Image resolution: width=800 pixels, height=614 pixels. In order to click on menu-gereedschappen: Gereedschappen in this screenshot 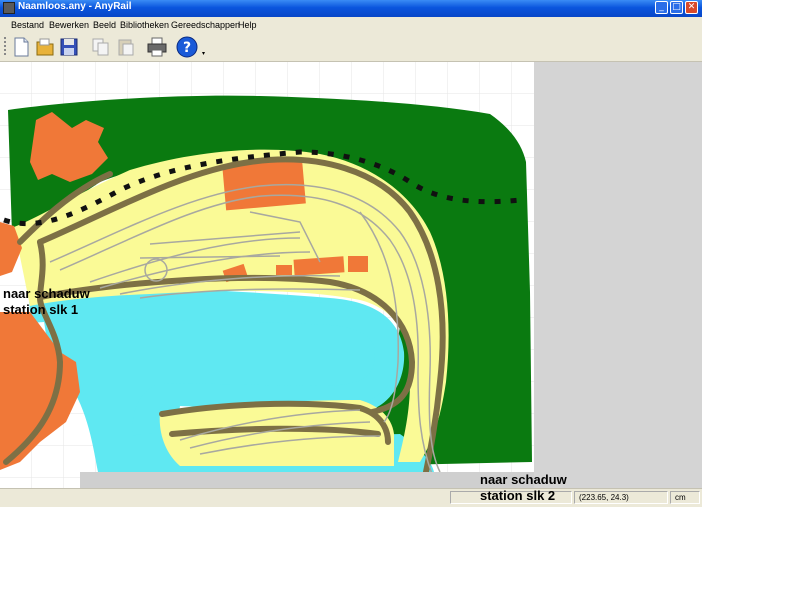, I will do `click(205, 25)`.